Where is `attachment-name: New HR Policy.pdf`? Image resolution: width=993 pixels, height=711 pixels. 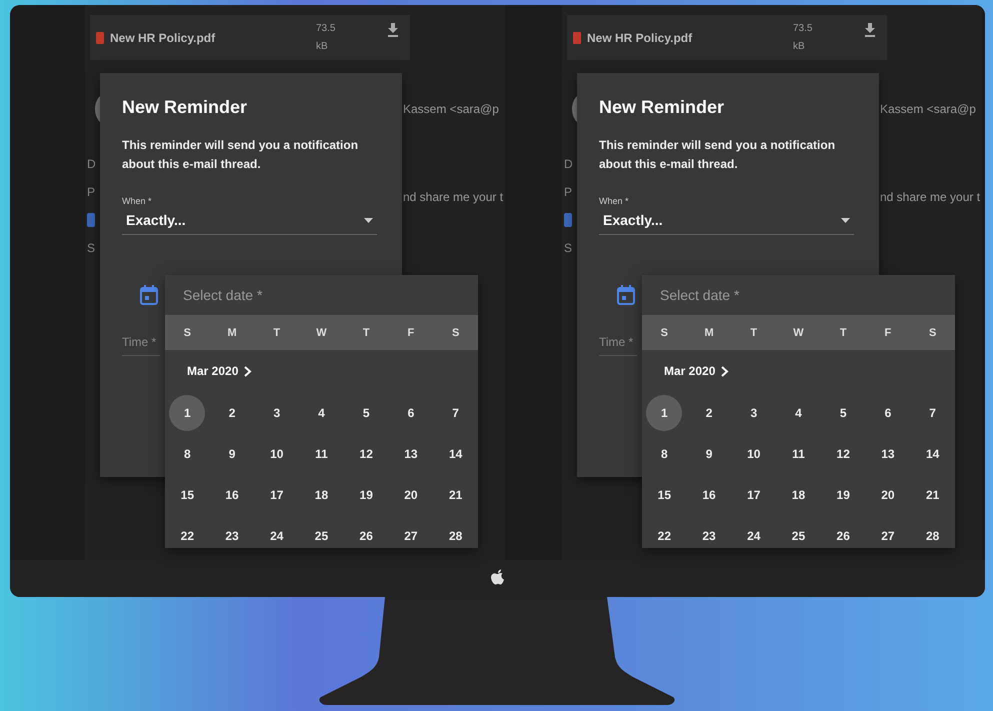
attachment-name: New HR Policy.pdf is located at coordinates (163, 37).